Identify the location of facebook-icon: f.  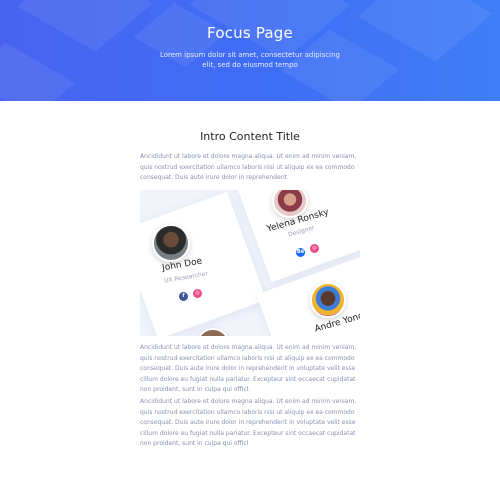
(183, 296).